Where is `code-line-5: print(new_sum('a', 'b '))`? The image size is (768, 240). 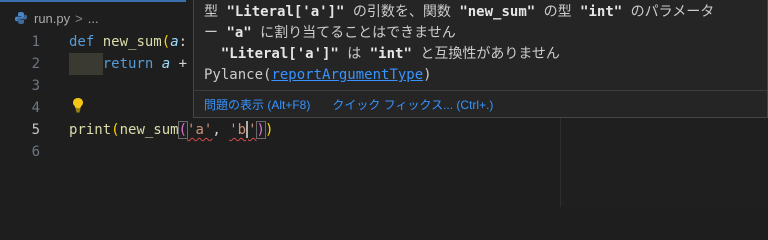 code-line-5: print(new_sum('a', 'b ')) is located at coordinates (171, 130).